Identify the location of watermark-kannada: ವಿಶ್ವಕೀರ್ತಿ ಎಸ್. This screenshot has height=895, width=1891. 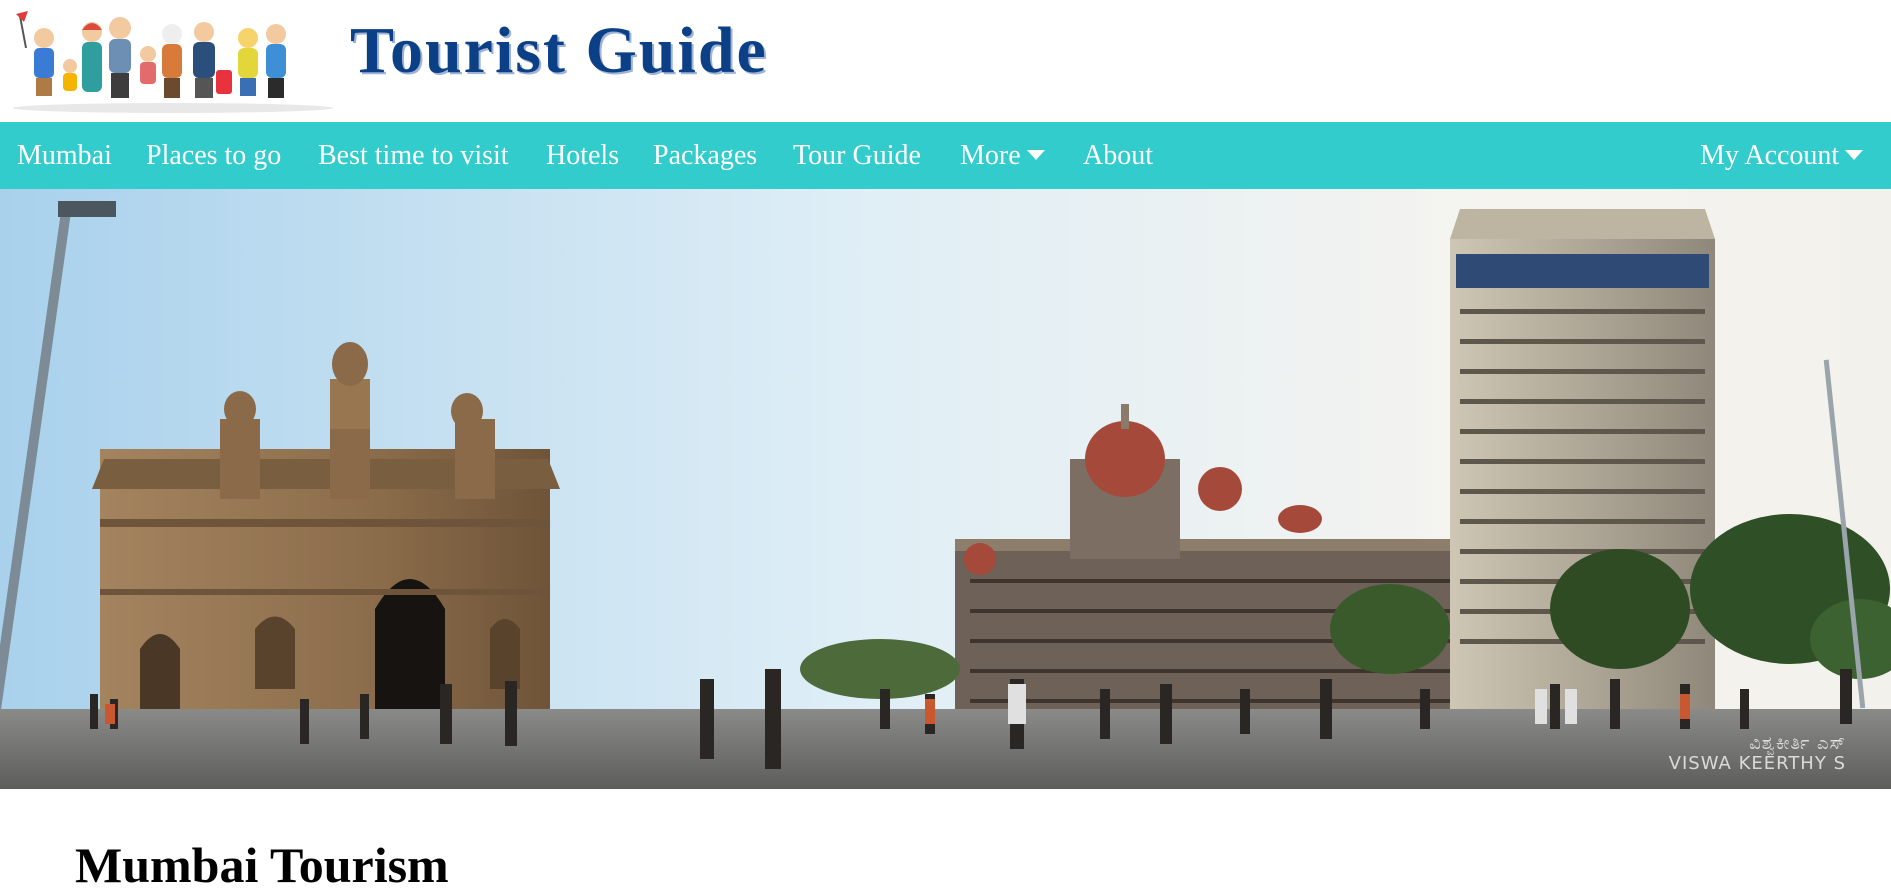
(1797, 743).